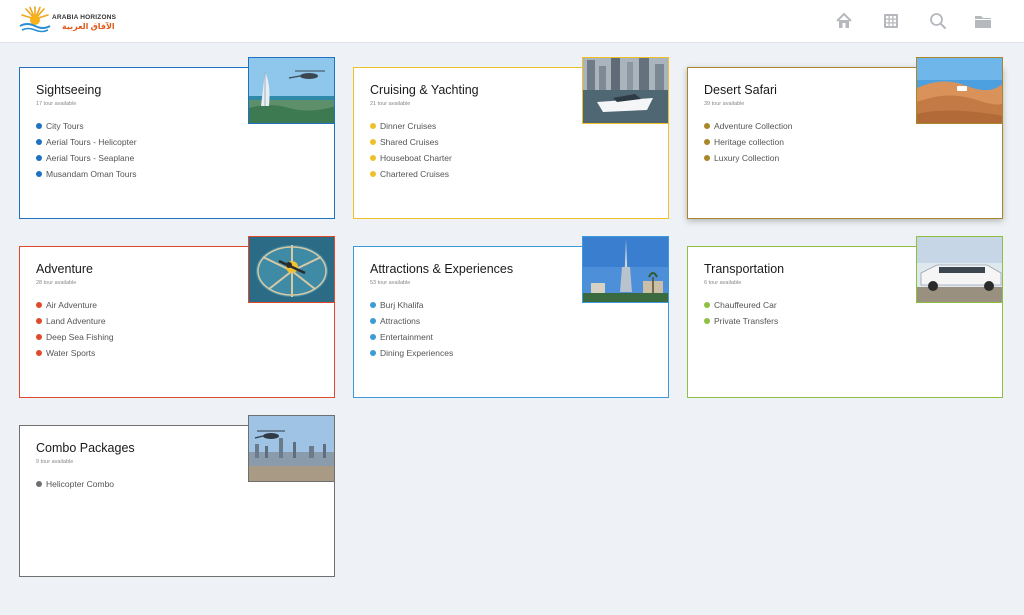  What do you see at coordinates (55, 462) in the screenshot?
I see `tour-count: 9 tour available` at bounding box center [55, 462].